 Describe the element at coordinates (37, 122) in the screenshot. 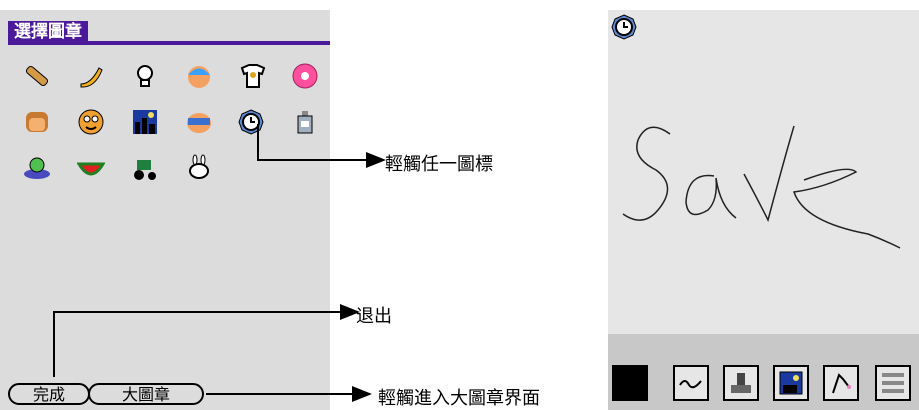

I see `girl-face-icon` at that location.